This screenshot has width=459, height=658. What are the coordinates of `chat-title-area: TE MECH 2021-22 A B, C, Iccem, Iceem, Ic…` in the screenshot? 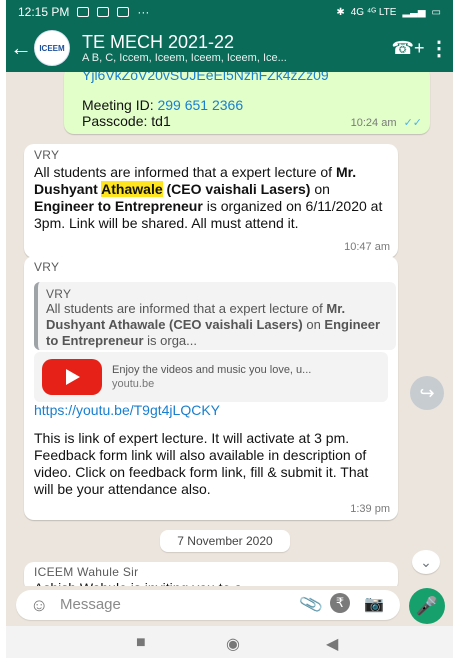 It's located at (236, 48).